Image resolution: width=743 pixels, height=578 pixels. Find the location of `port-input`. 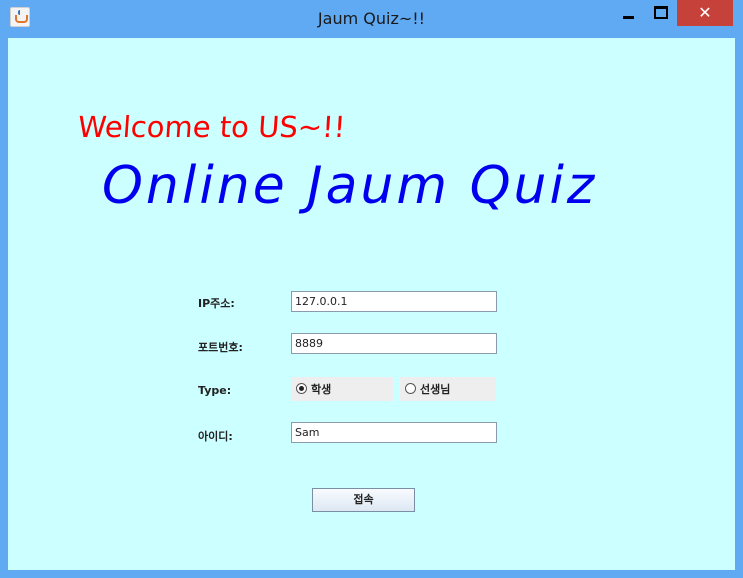

port-input is located at coordinates (394, 343).